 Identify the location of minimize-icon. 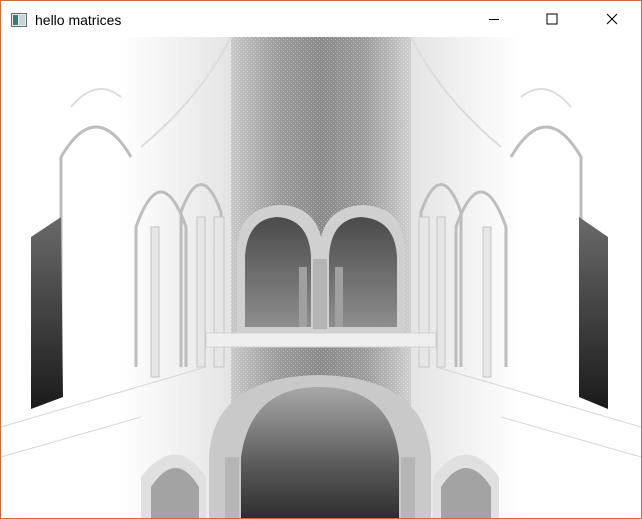
(494, 19).